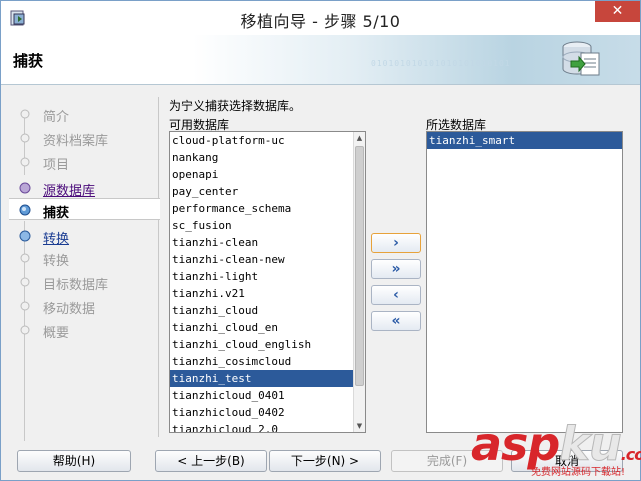 The height and width of the screenshot is (481, 641). I want to click on move-selected-button: ›, so click(396, 243).